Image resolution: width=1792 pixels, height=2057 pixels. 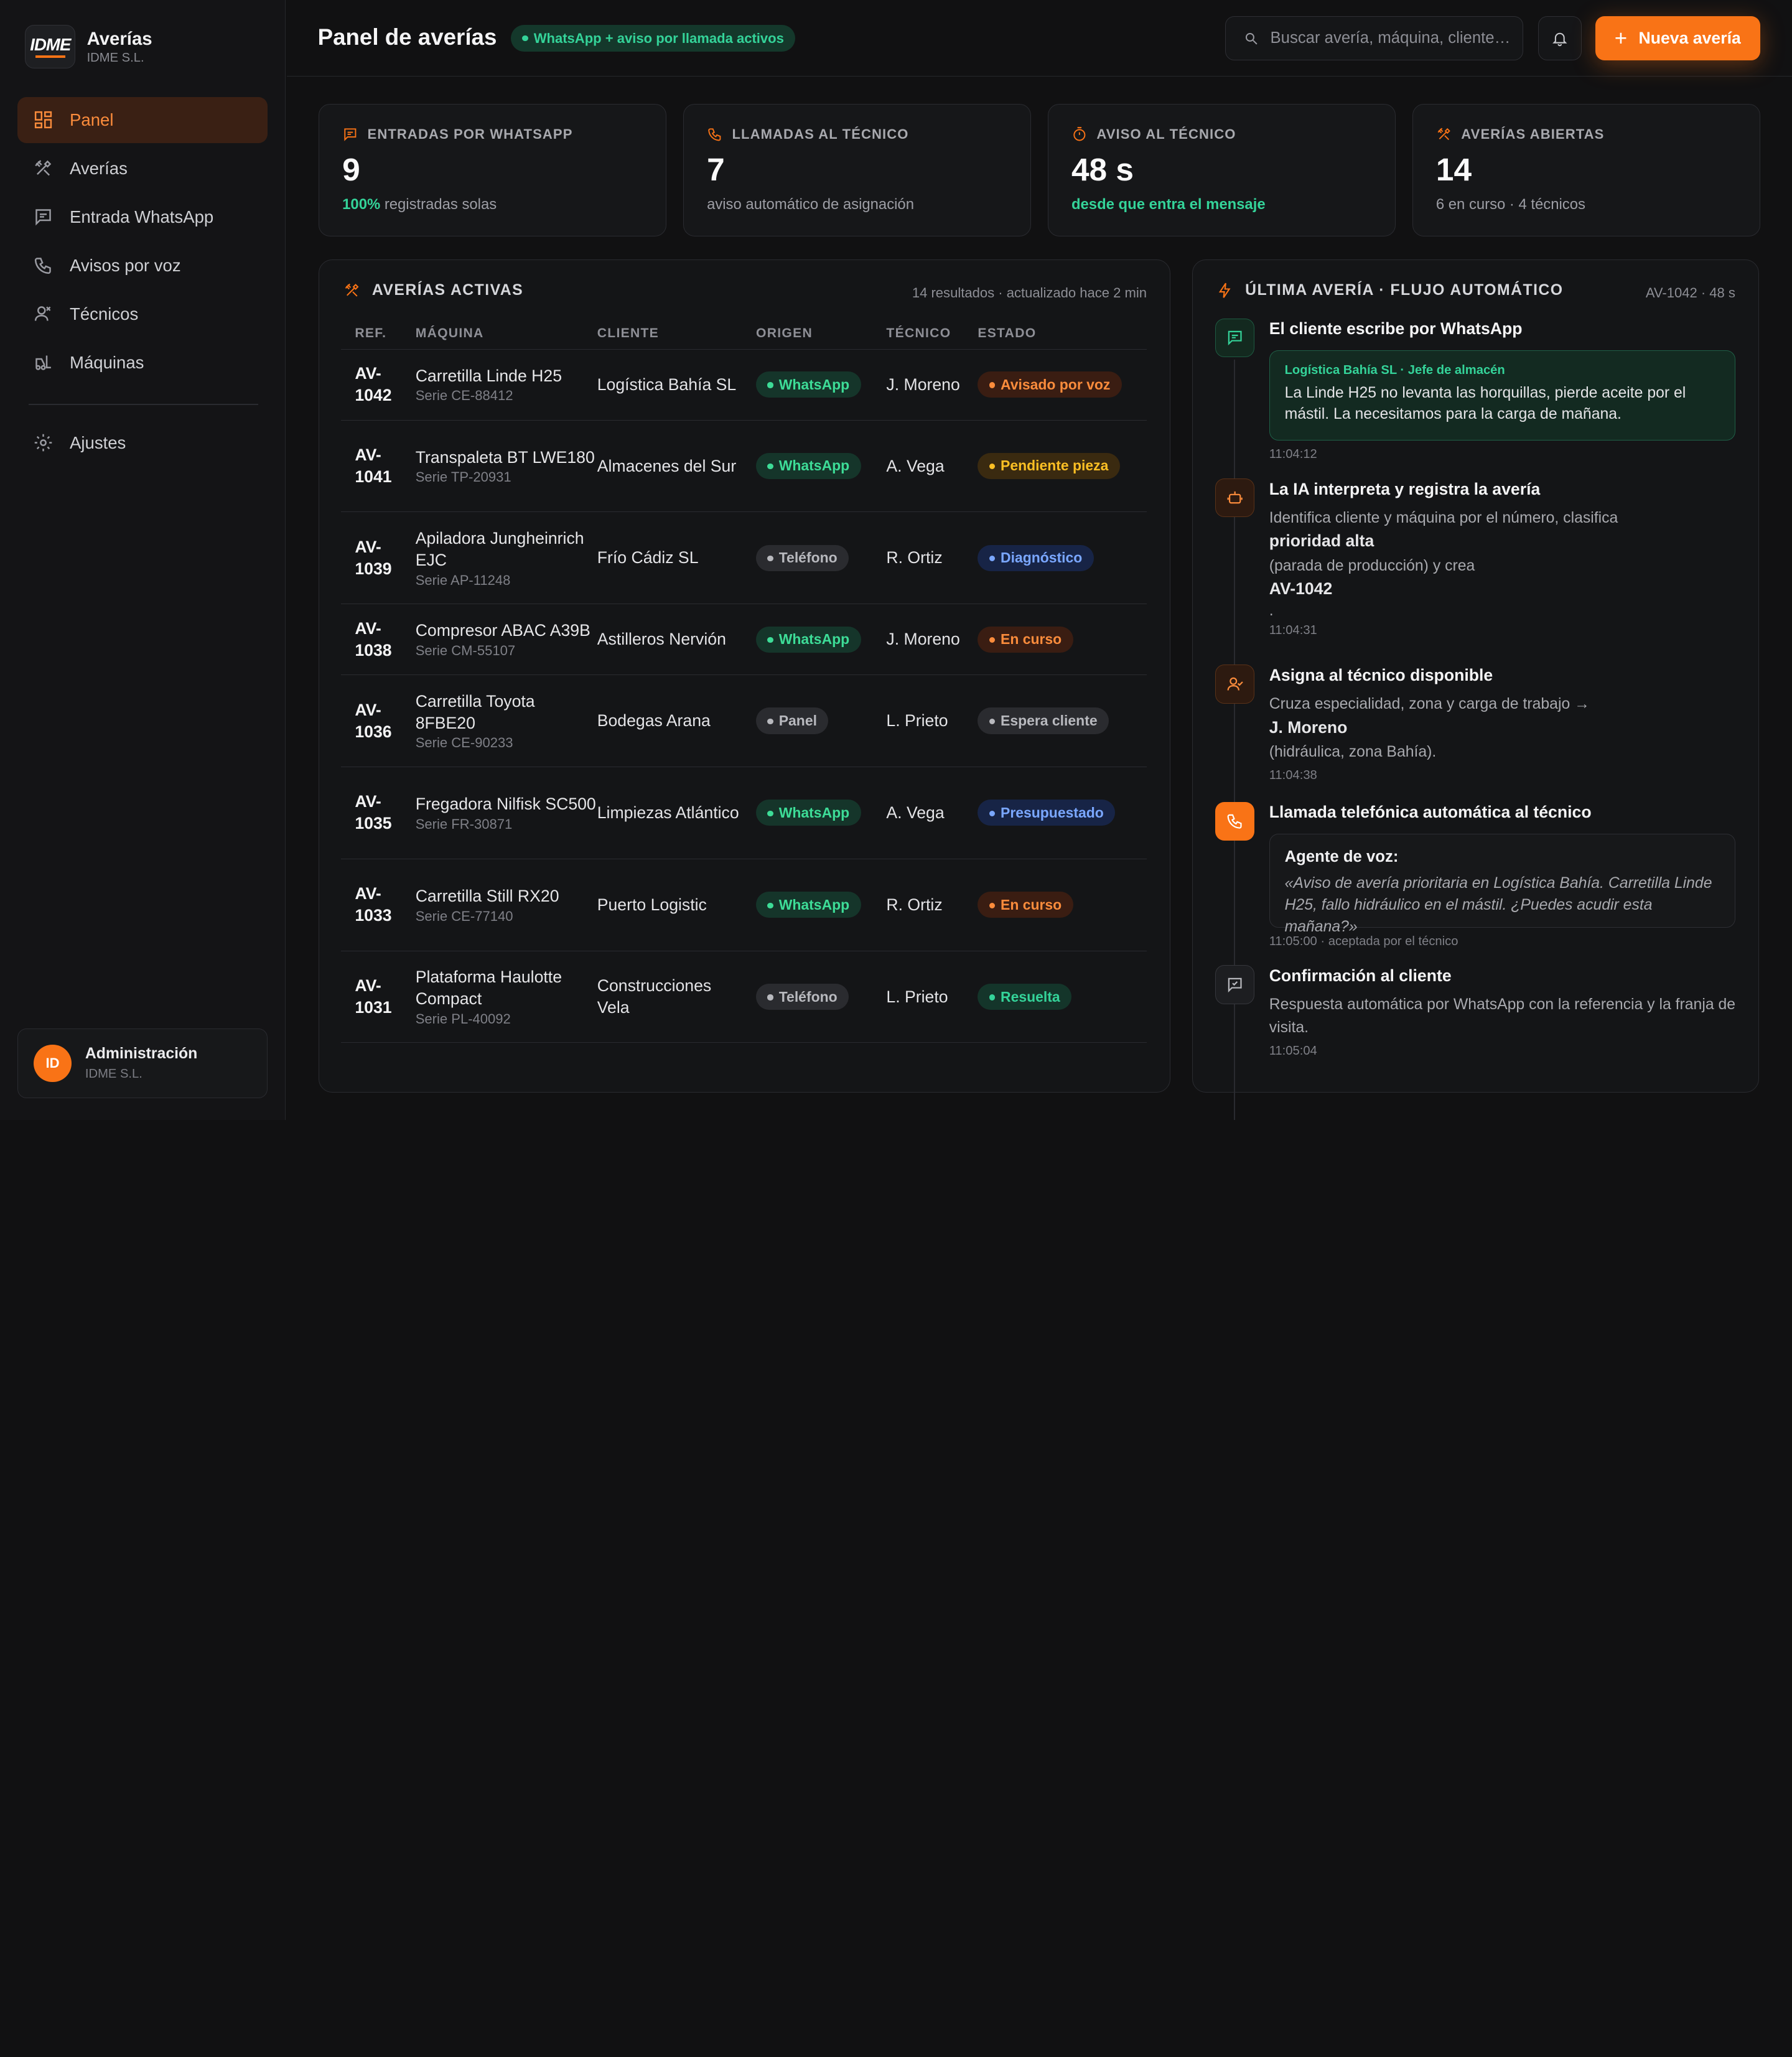 I want to click on origin-cell: Panel, so click(x=821, y=720).